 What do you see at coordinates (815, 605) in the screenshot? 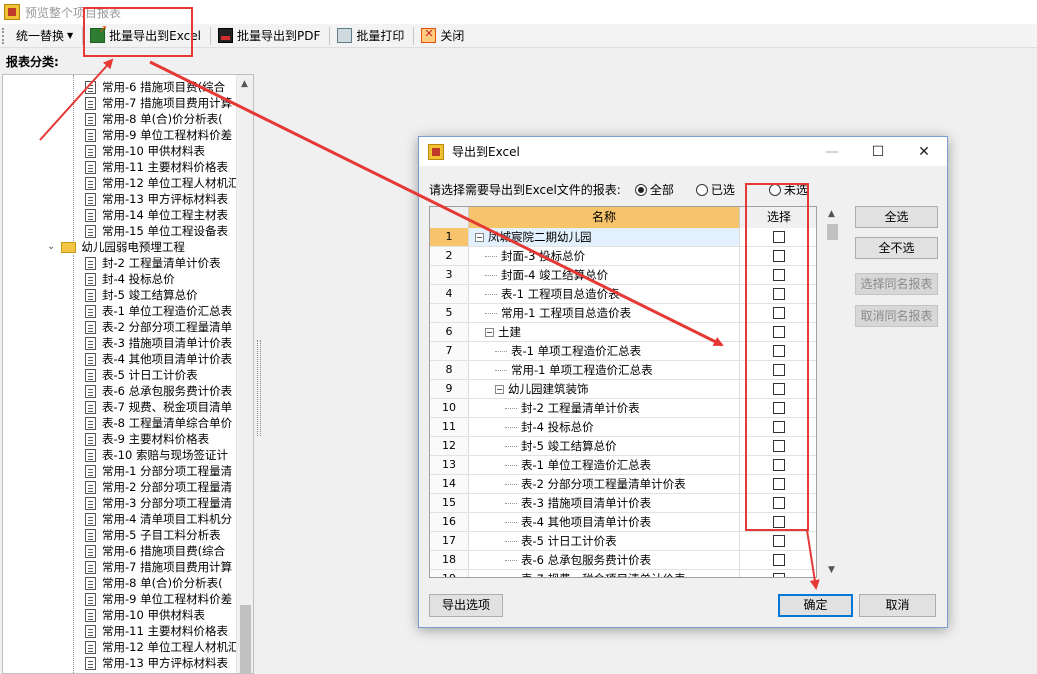
I see `ok-button: 确定` at bounding box center [815, 605].